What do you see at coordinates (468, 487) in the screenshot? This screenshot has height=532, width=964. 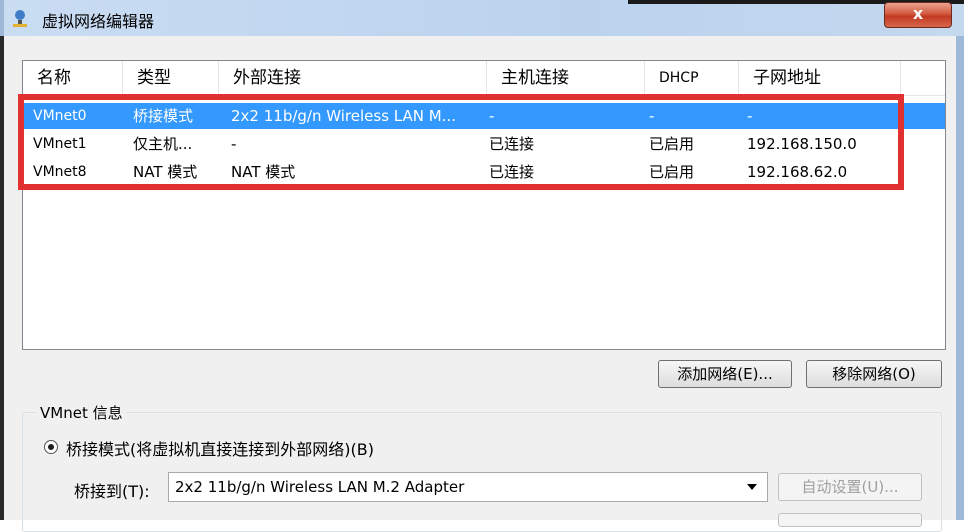 I see `bridged-to-select: 2x2 11b/g/n Wireless LAN M.2 Adapter` at bounding box center [468, 487].